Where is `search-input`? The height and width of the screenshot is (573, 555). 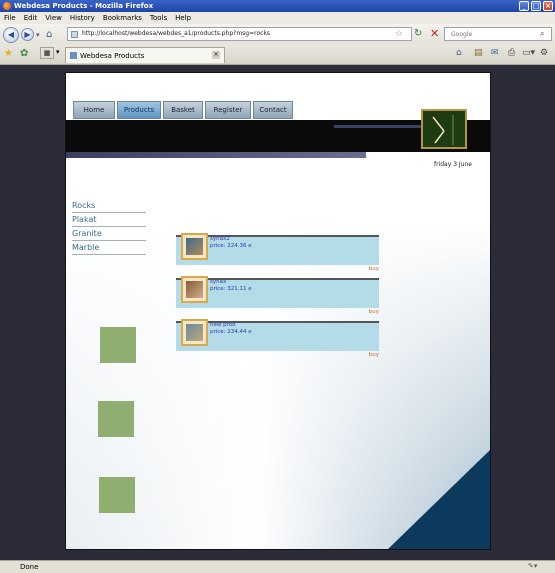
search-input is located at coordinates (491, 34).